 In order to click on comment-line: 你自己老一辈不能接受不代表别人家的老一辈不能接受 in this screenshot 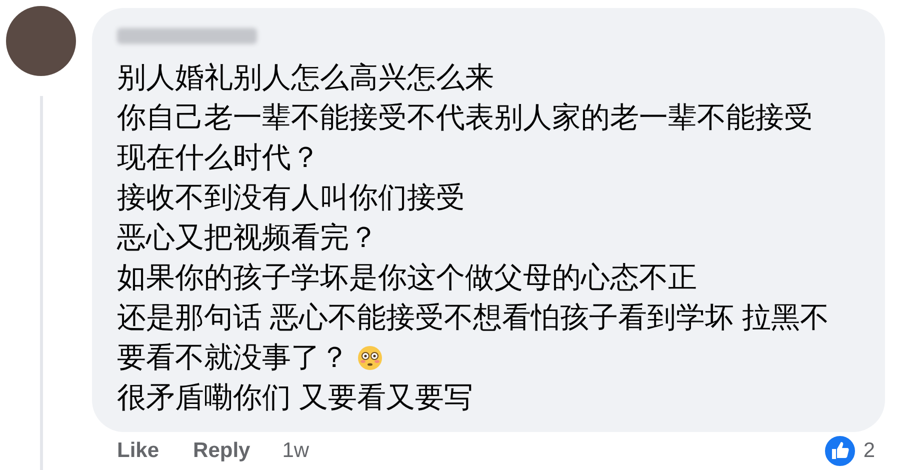, I will do `click(465, 118)`.